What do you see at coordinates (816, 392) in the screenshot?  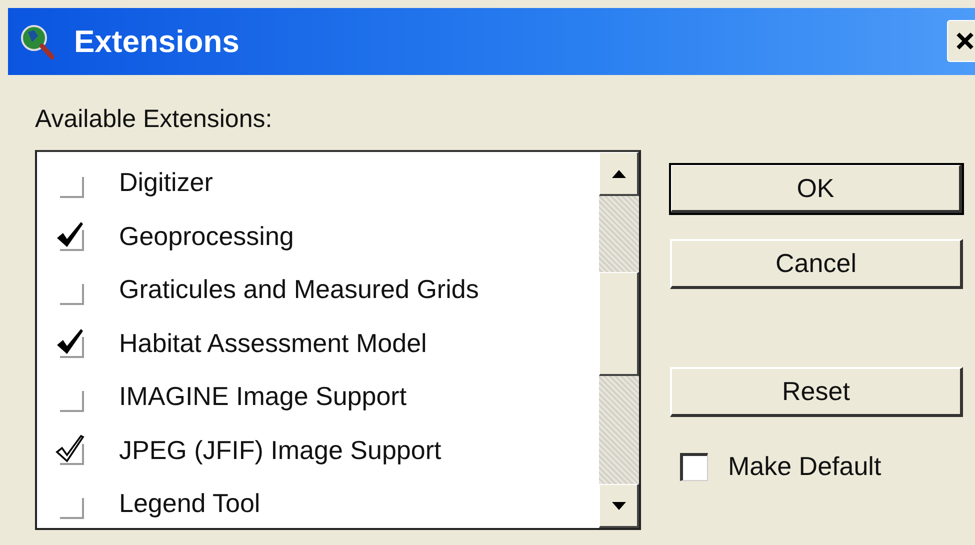 I see `dialog-button: Reset` at bounding box center [816, 392].